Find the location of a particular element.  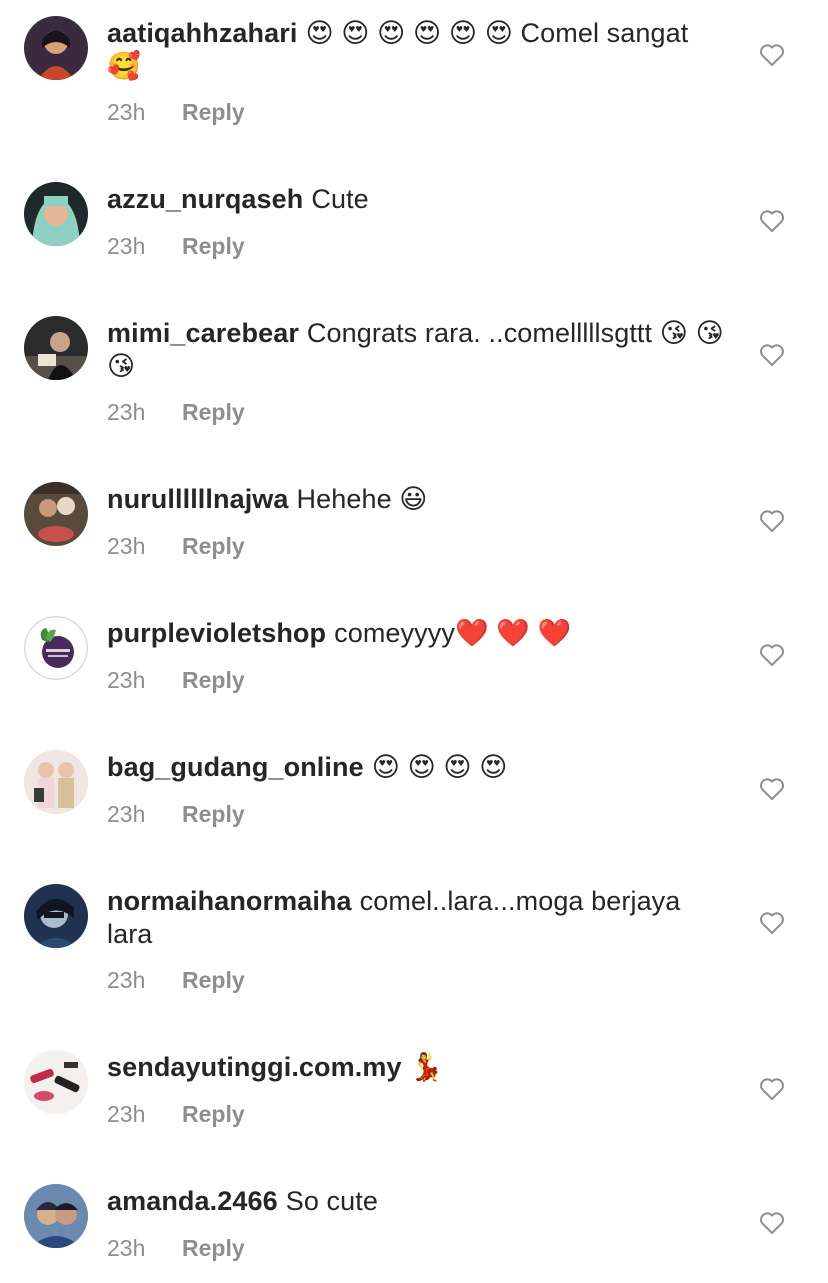

comment-username: normaihanormaiha is located at coordinates (229, 901).